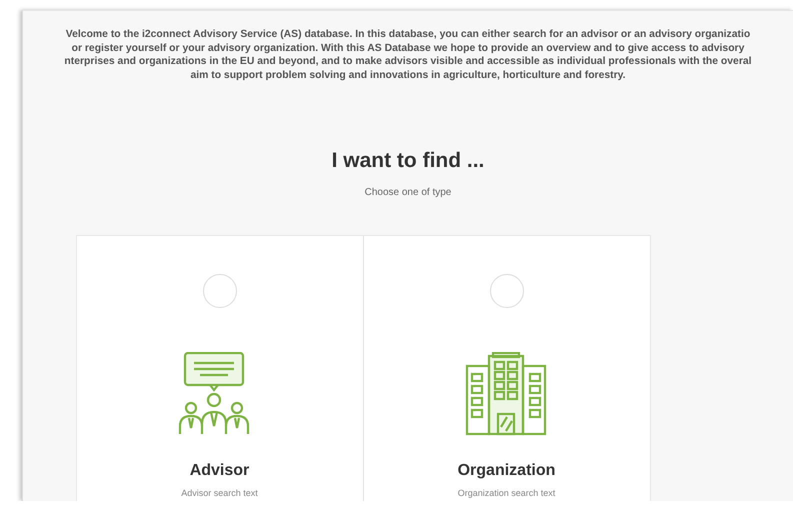  Describe the element at coordinates (408, 192) in the screenshot. I see `page-subheading: Choose one of type` at that location.